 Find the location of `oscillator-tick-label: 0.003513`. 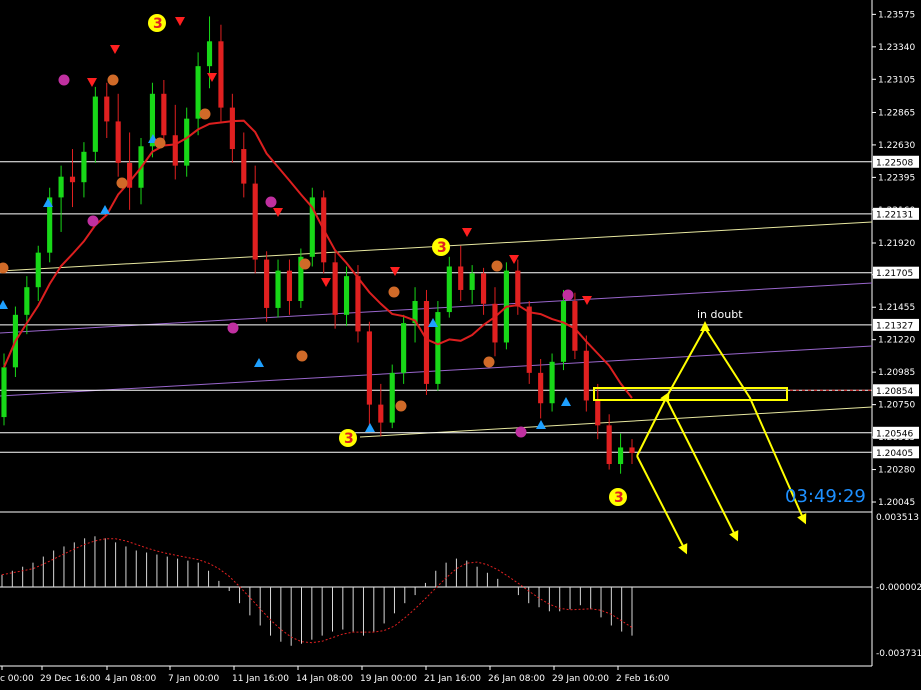

oscillator-tick-label: 0.003513 is located at coordinates (897, 518).